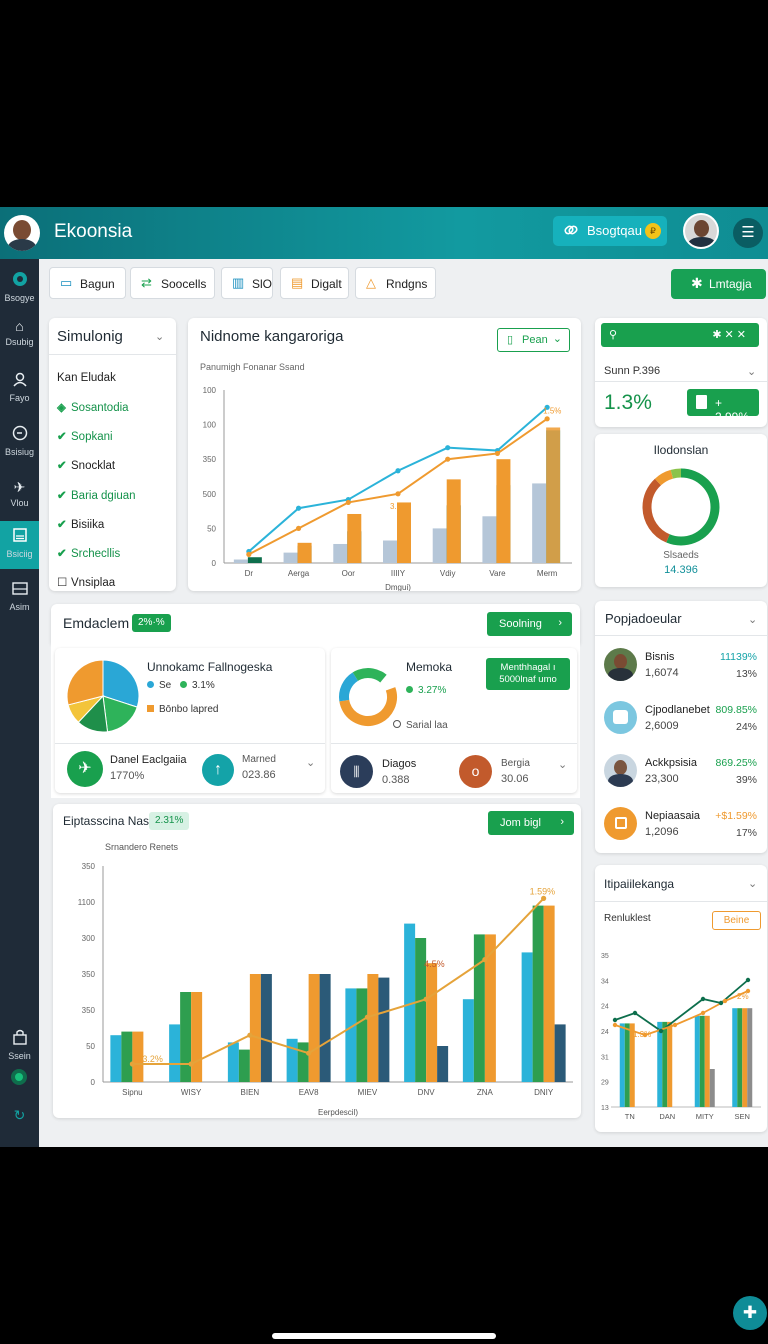 This screenshot has width=768, height=1344. Describe the element at coordinates (66, 282) in the screenshot. I see `chat-icon: ▭` at that location.